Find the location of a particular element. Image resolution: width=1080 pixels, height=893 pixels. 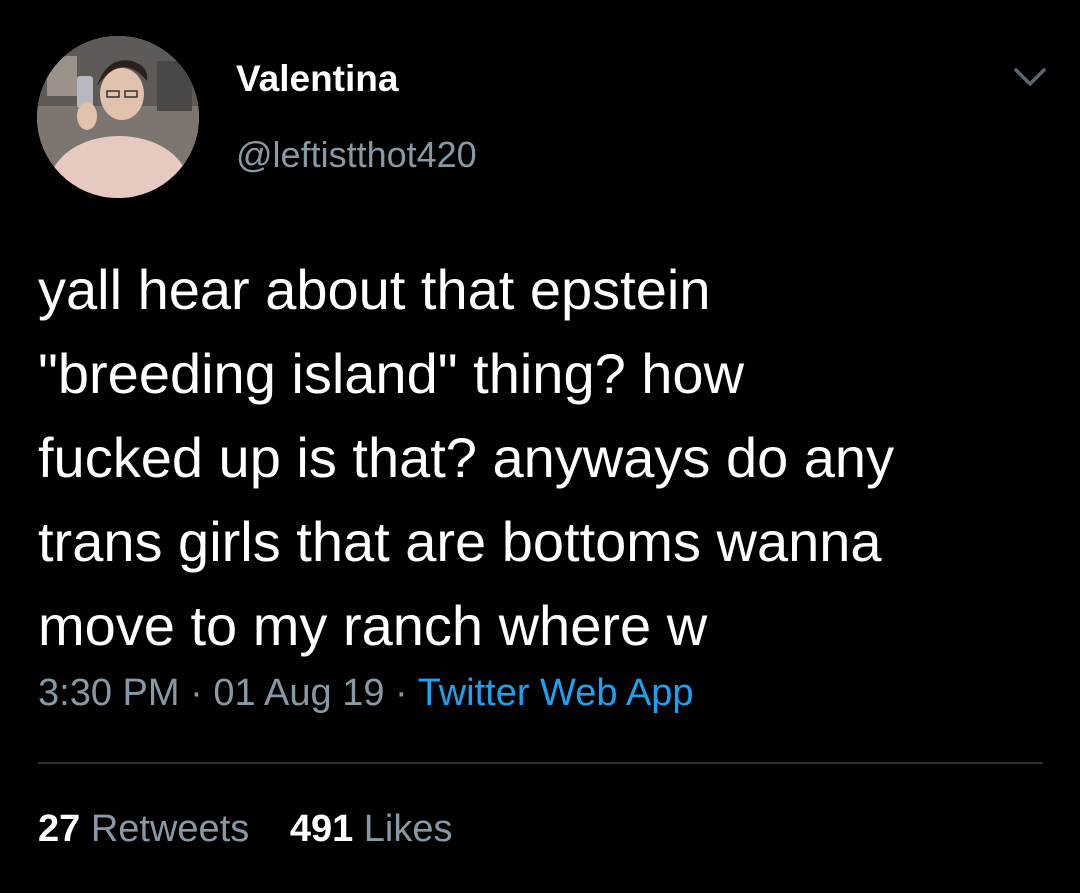

tweet-text-line: fucked up is that? anyways do any is located at coordinates (466, 457).